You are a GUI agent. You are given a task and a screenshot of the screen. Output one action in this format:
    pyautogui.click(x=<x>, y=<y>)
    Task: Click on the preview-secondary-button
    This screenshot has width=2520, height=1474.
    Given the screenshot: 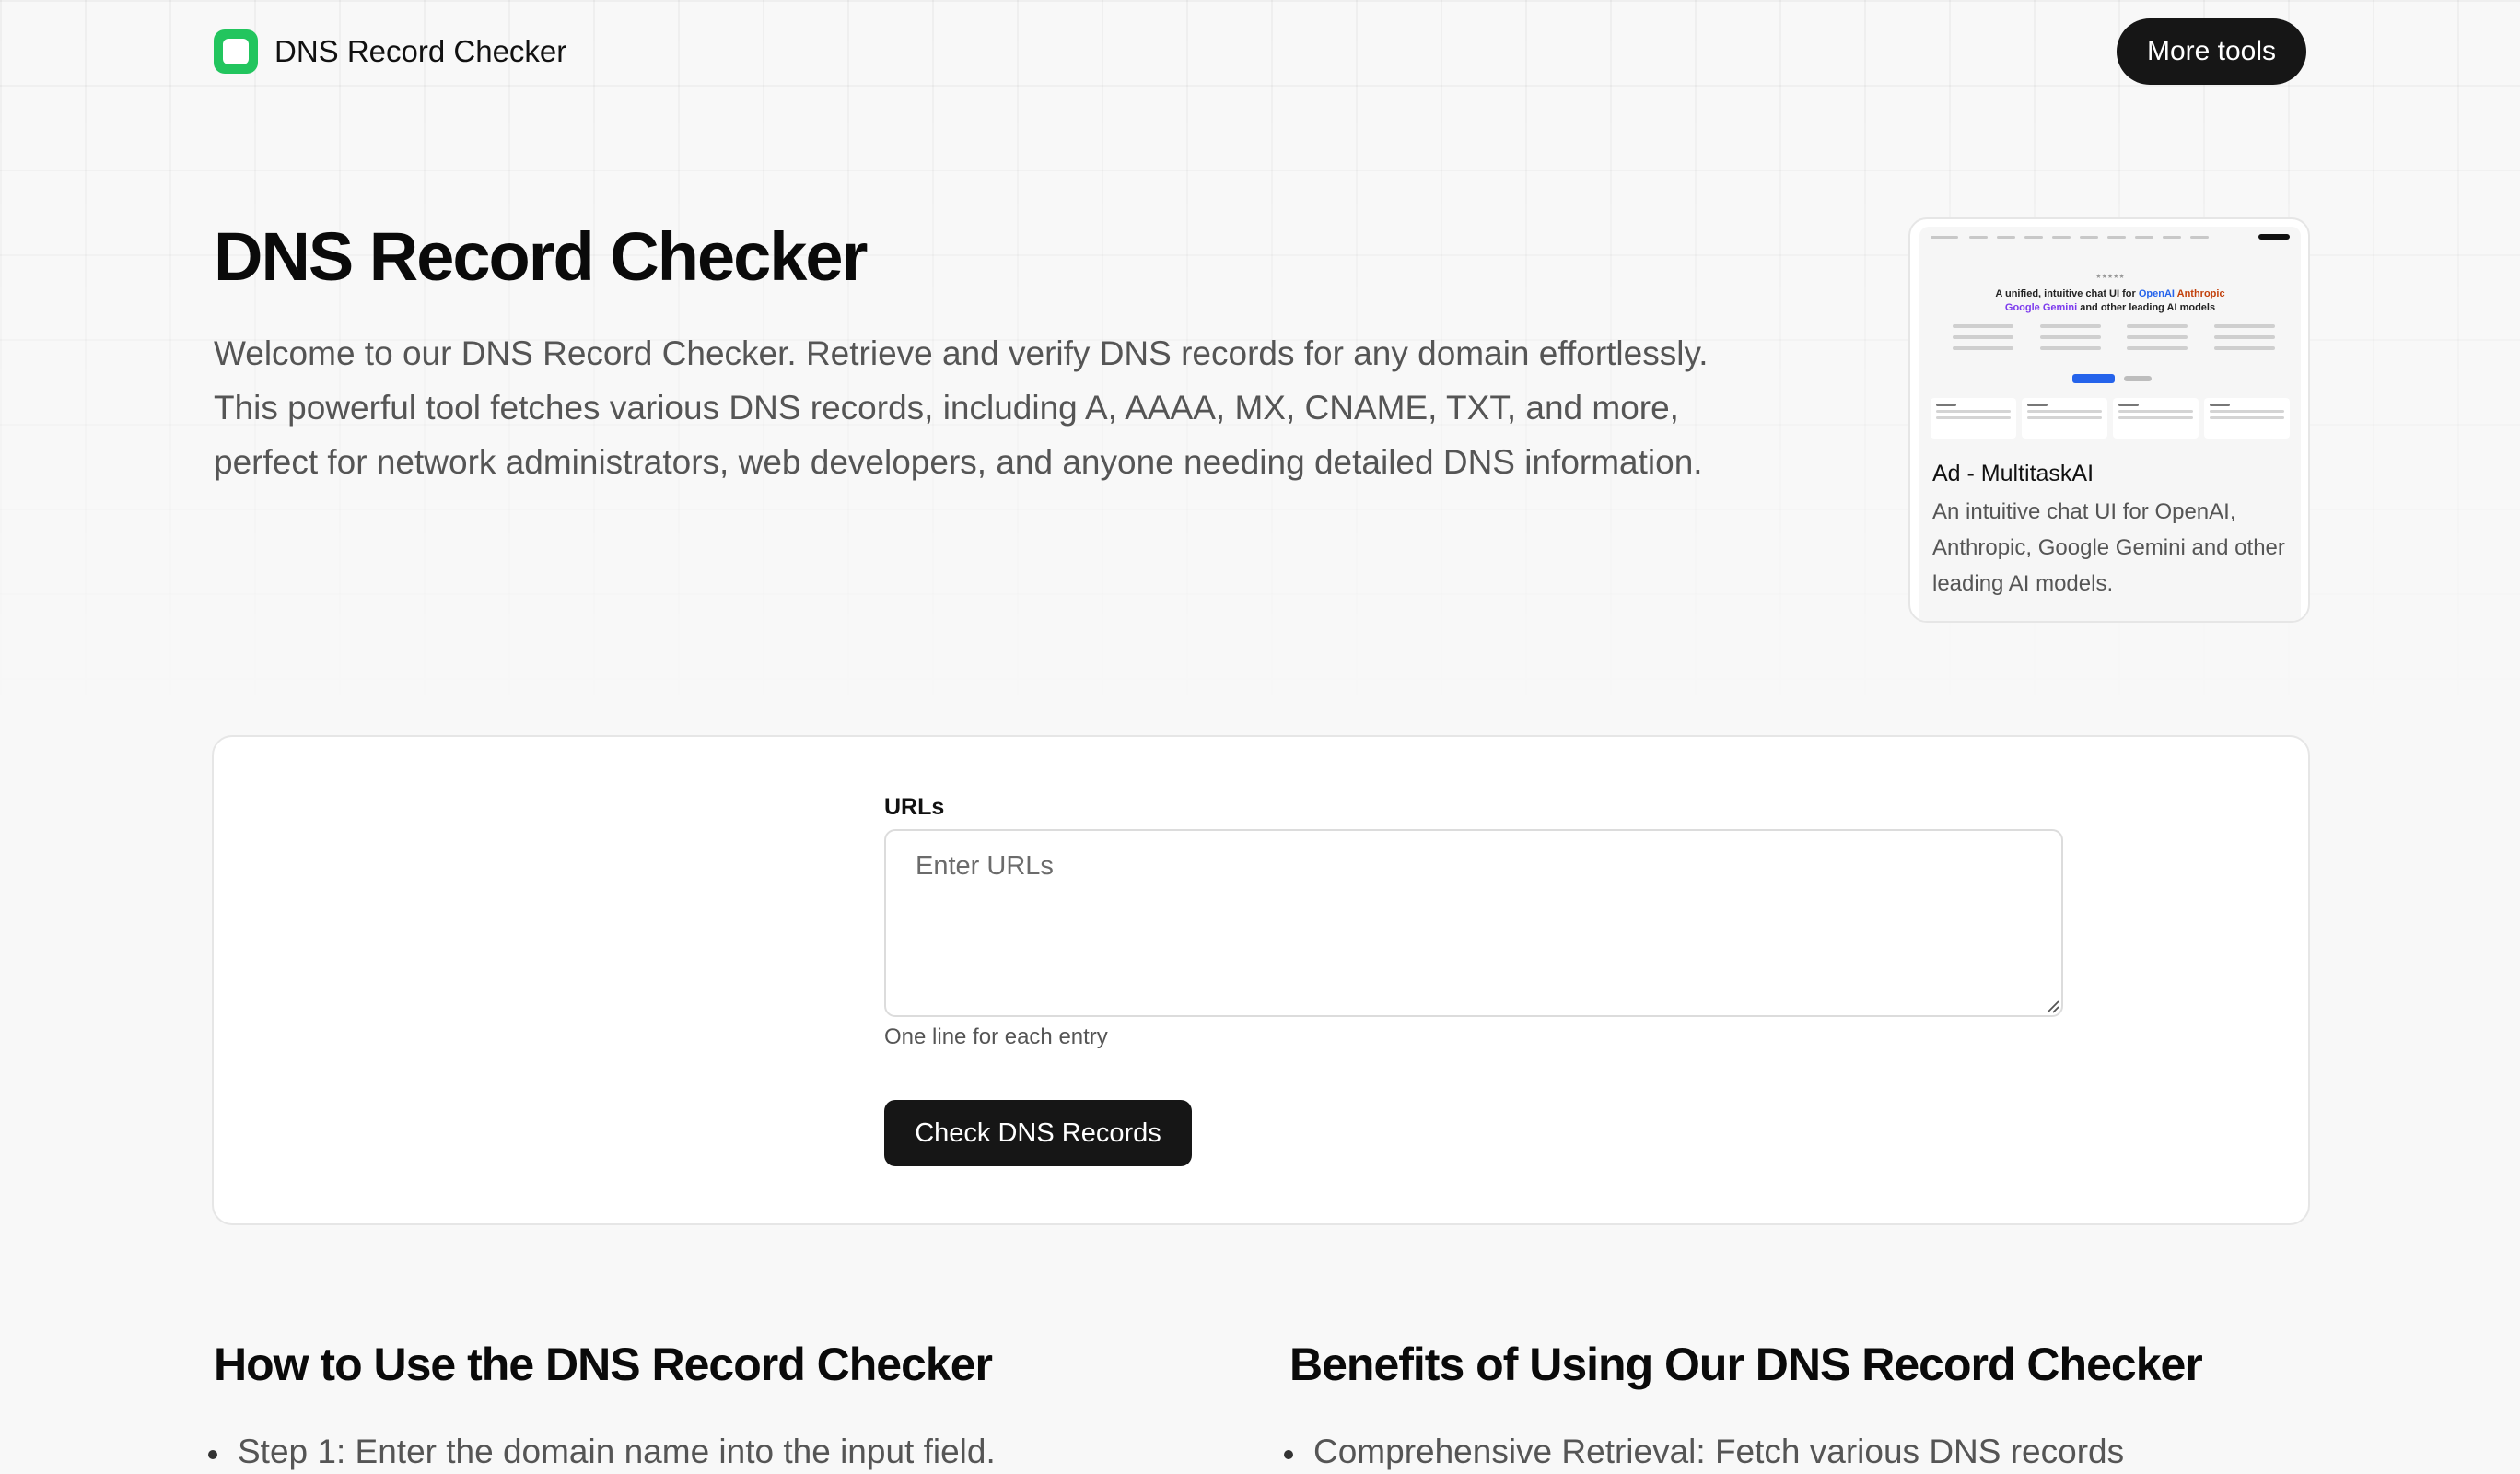 What is the action you would take?
    pyautogui.click(x=2138, y=378)
    